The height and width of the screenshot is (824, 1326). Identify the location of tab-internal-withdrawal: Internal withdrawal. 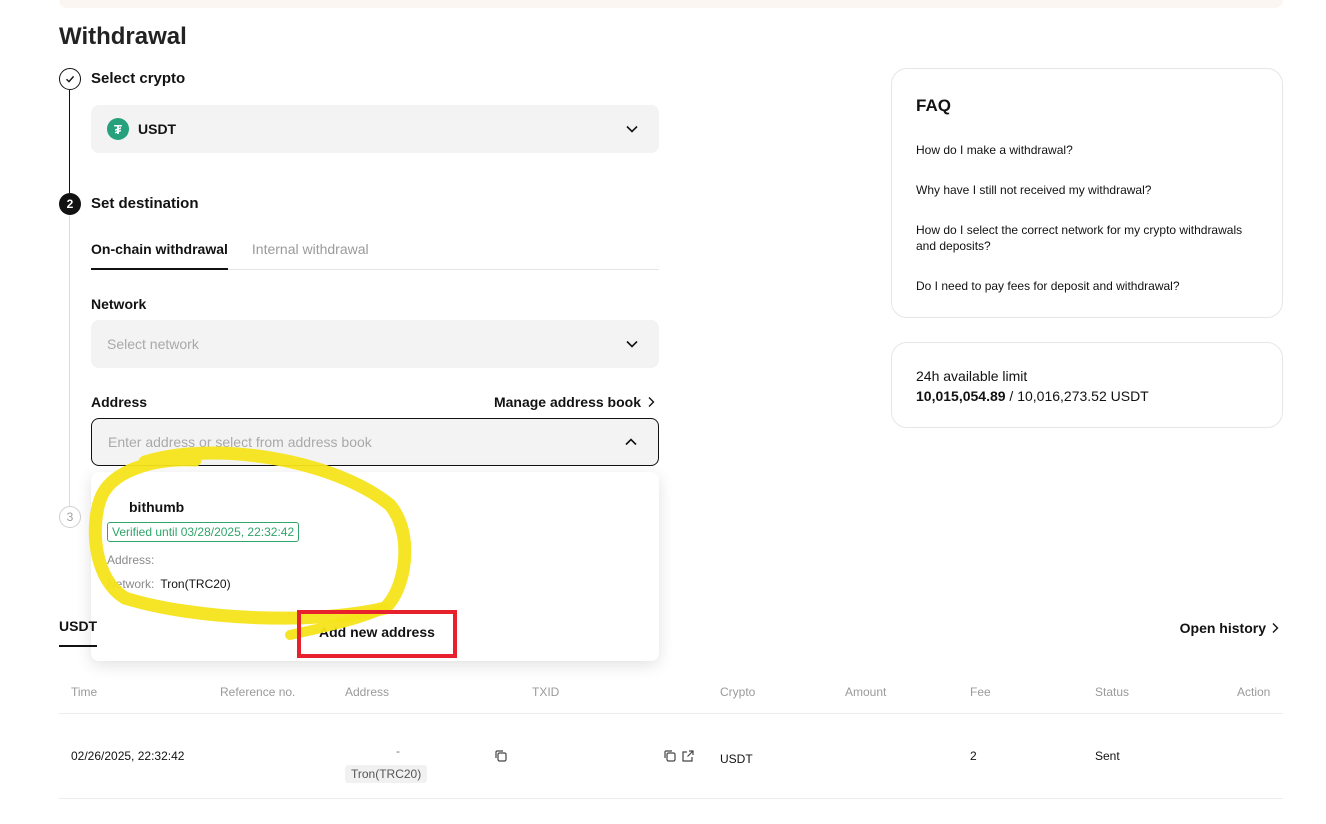
(310, 252).